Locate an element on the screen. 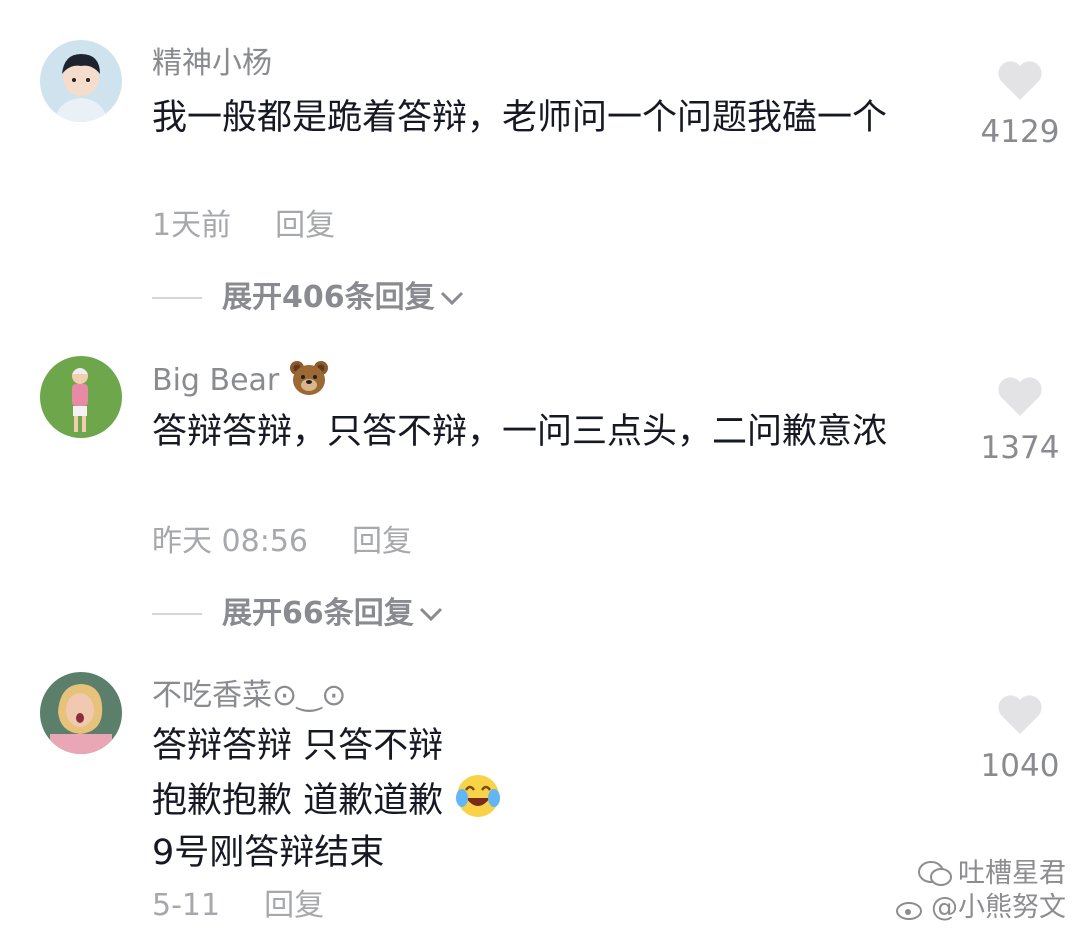 This screenshot has height=937, width=1080. like-button: 1040 is located at coordinates (1020, 740).